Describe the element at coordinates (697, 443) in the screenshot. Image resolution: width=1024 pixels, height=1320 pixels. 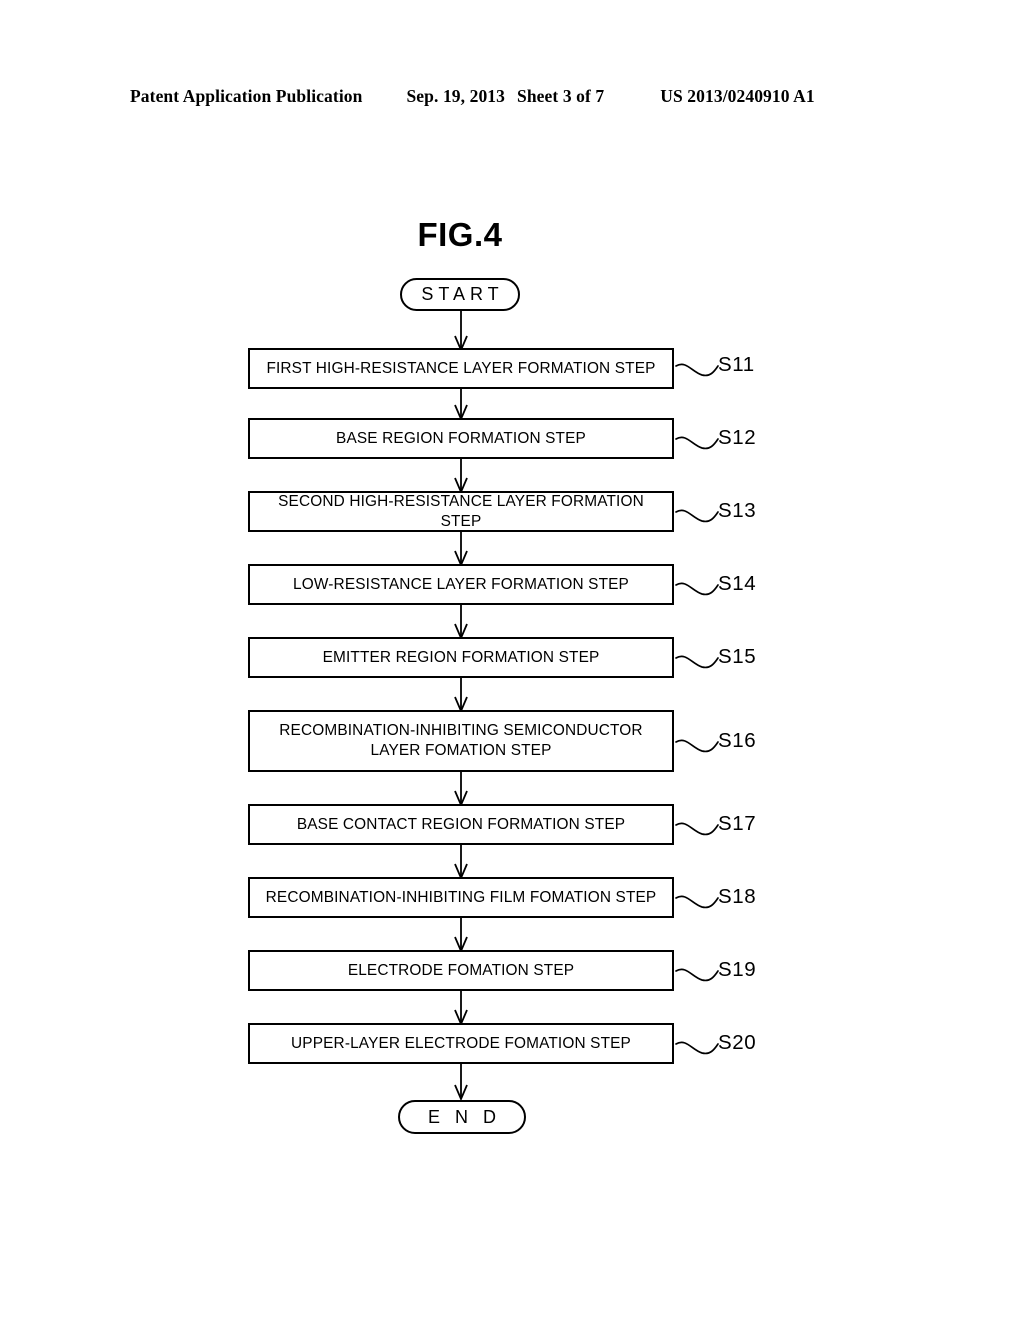
I see `leader-s12` at that location.